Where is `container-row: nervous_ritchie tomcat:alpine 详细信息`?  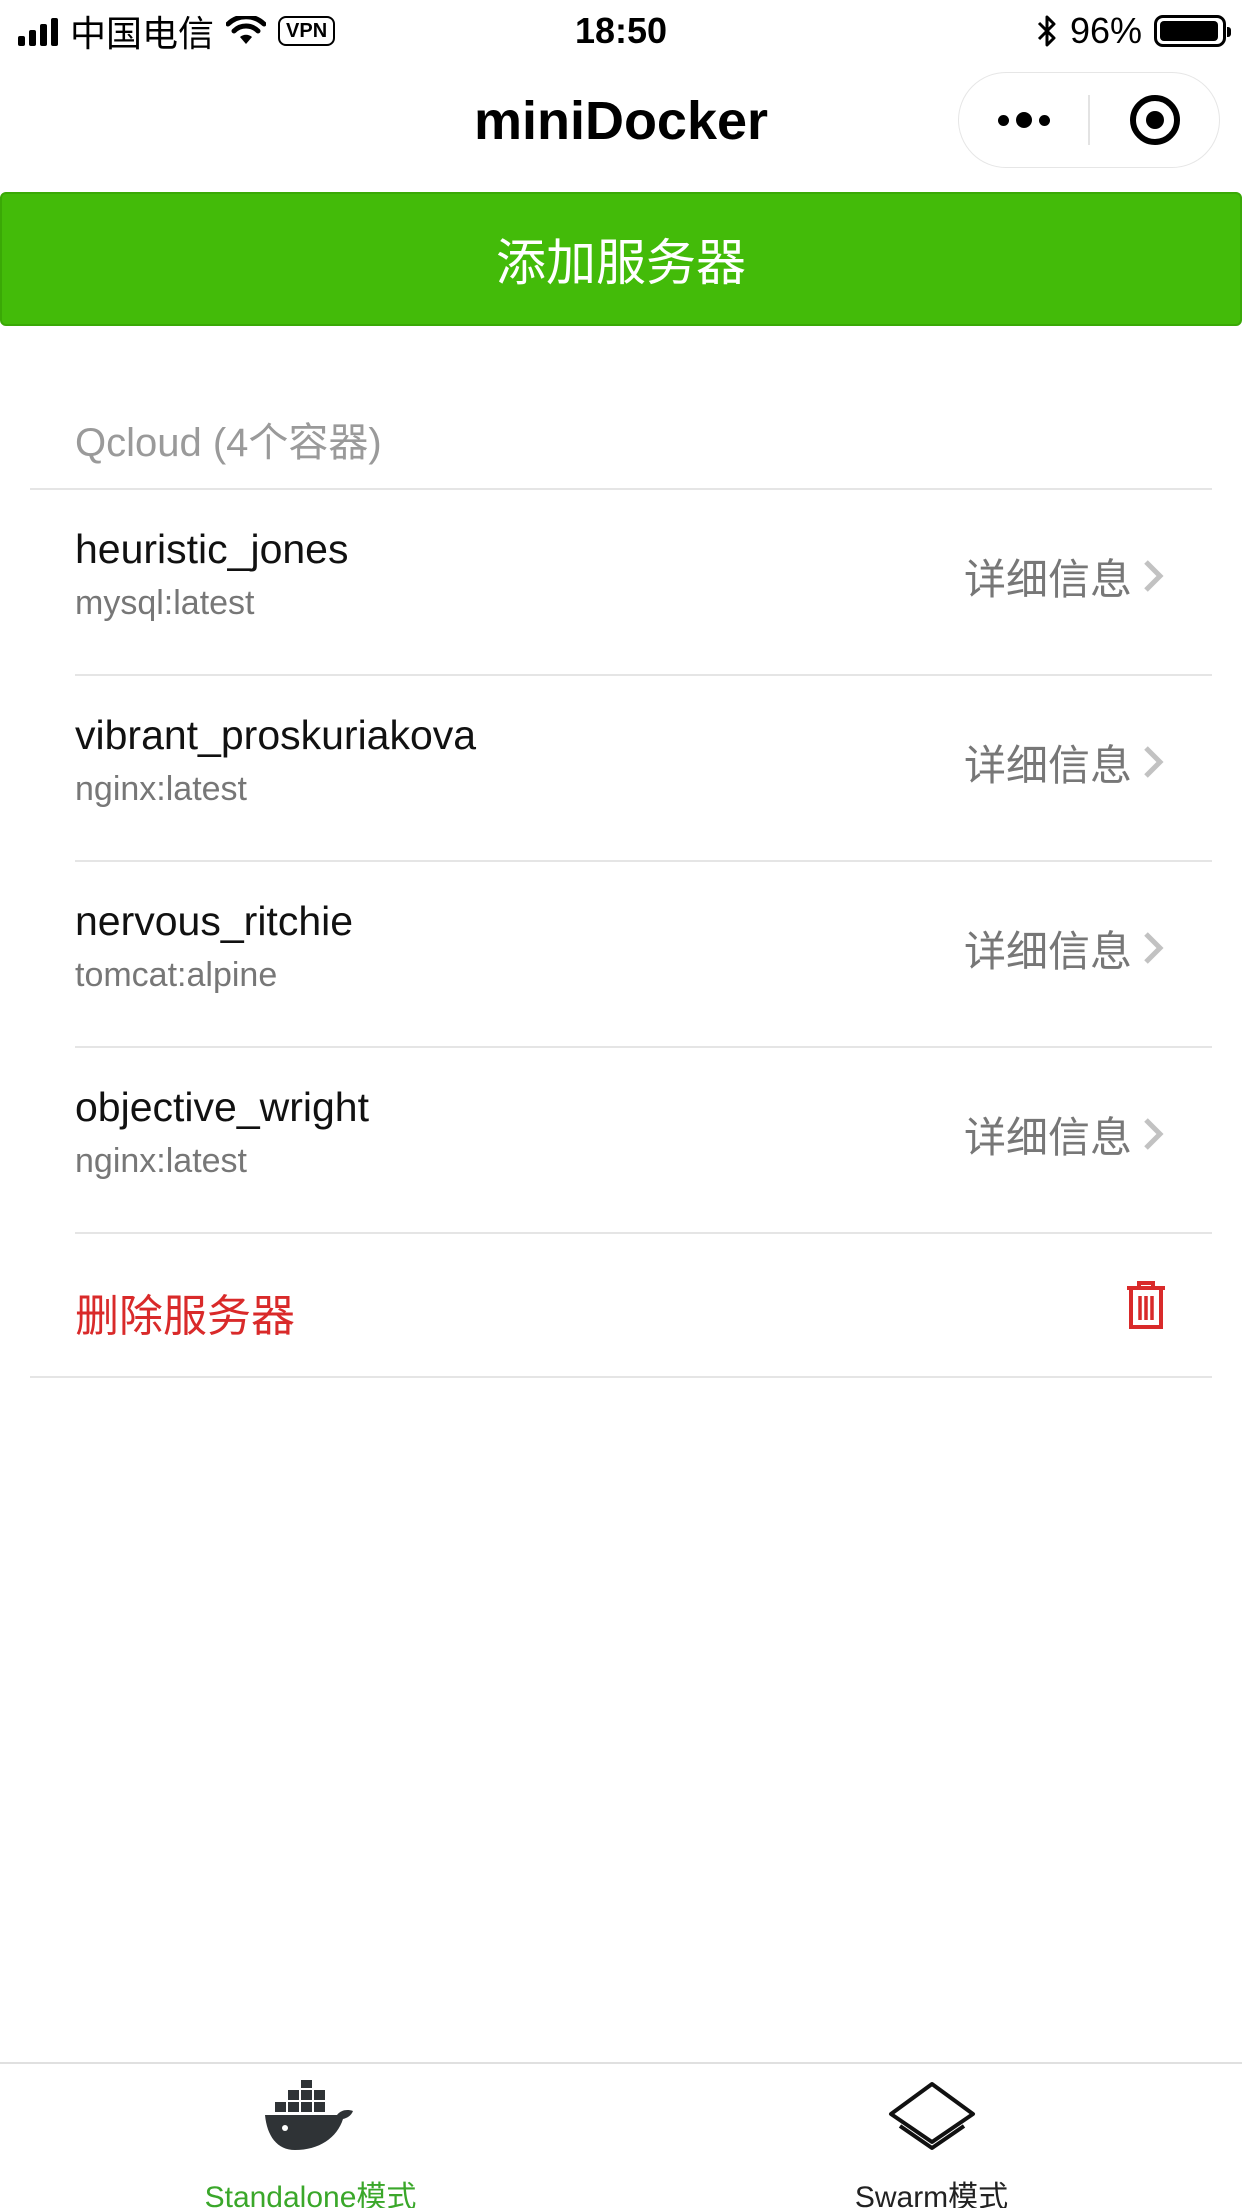
container-row: nervous_ritchie tomcat:alpine 详细信息 is located at coordinates (621, 955).